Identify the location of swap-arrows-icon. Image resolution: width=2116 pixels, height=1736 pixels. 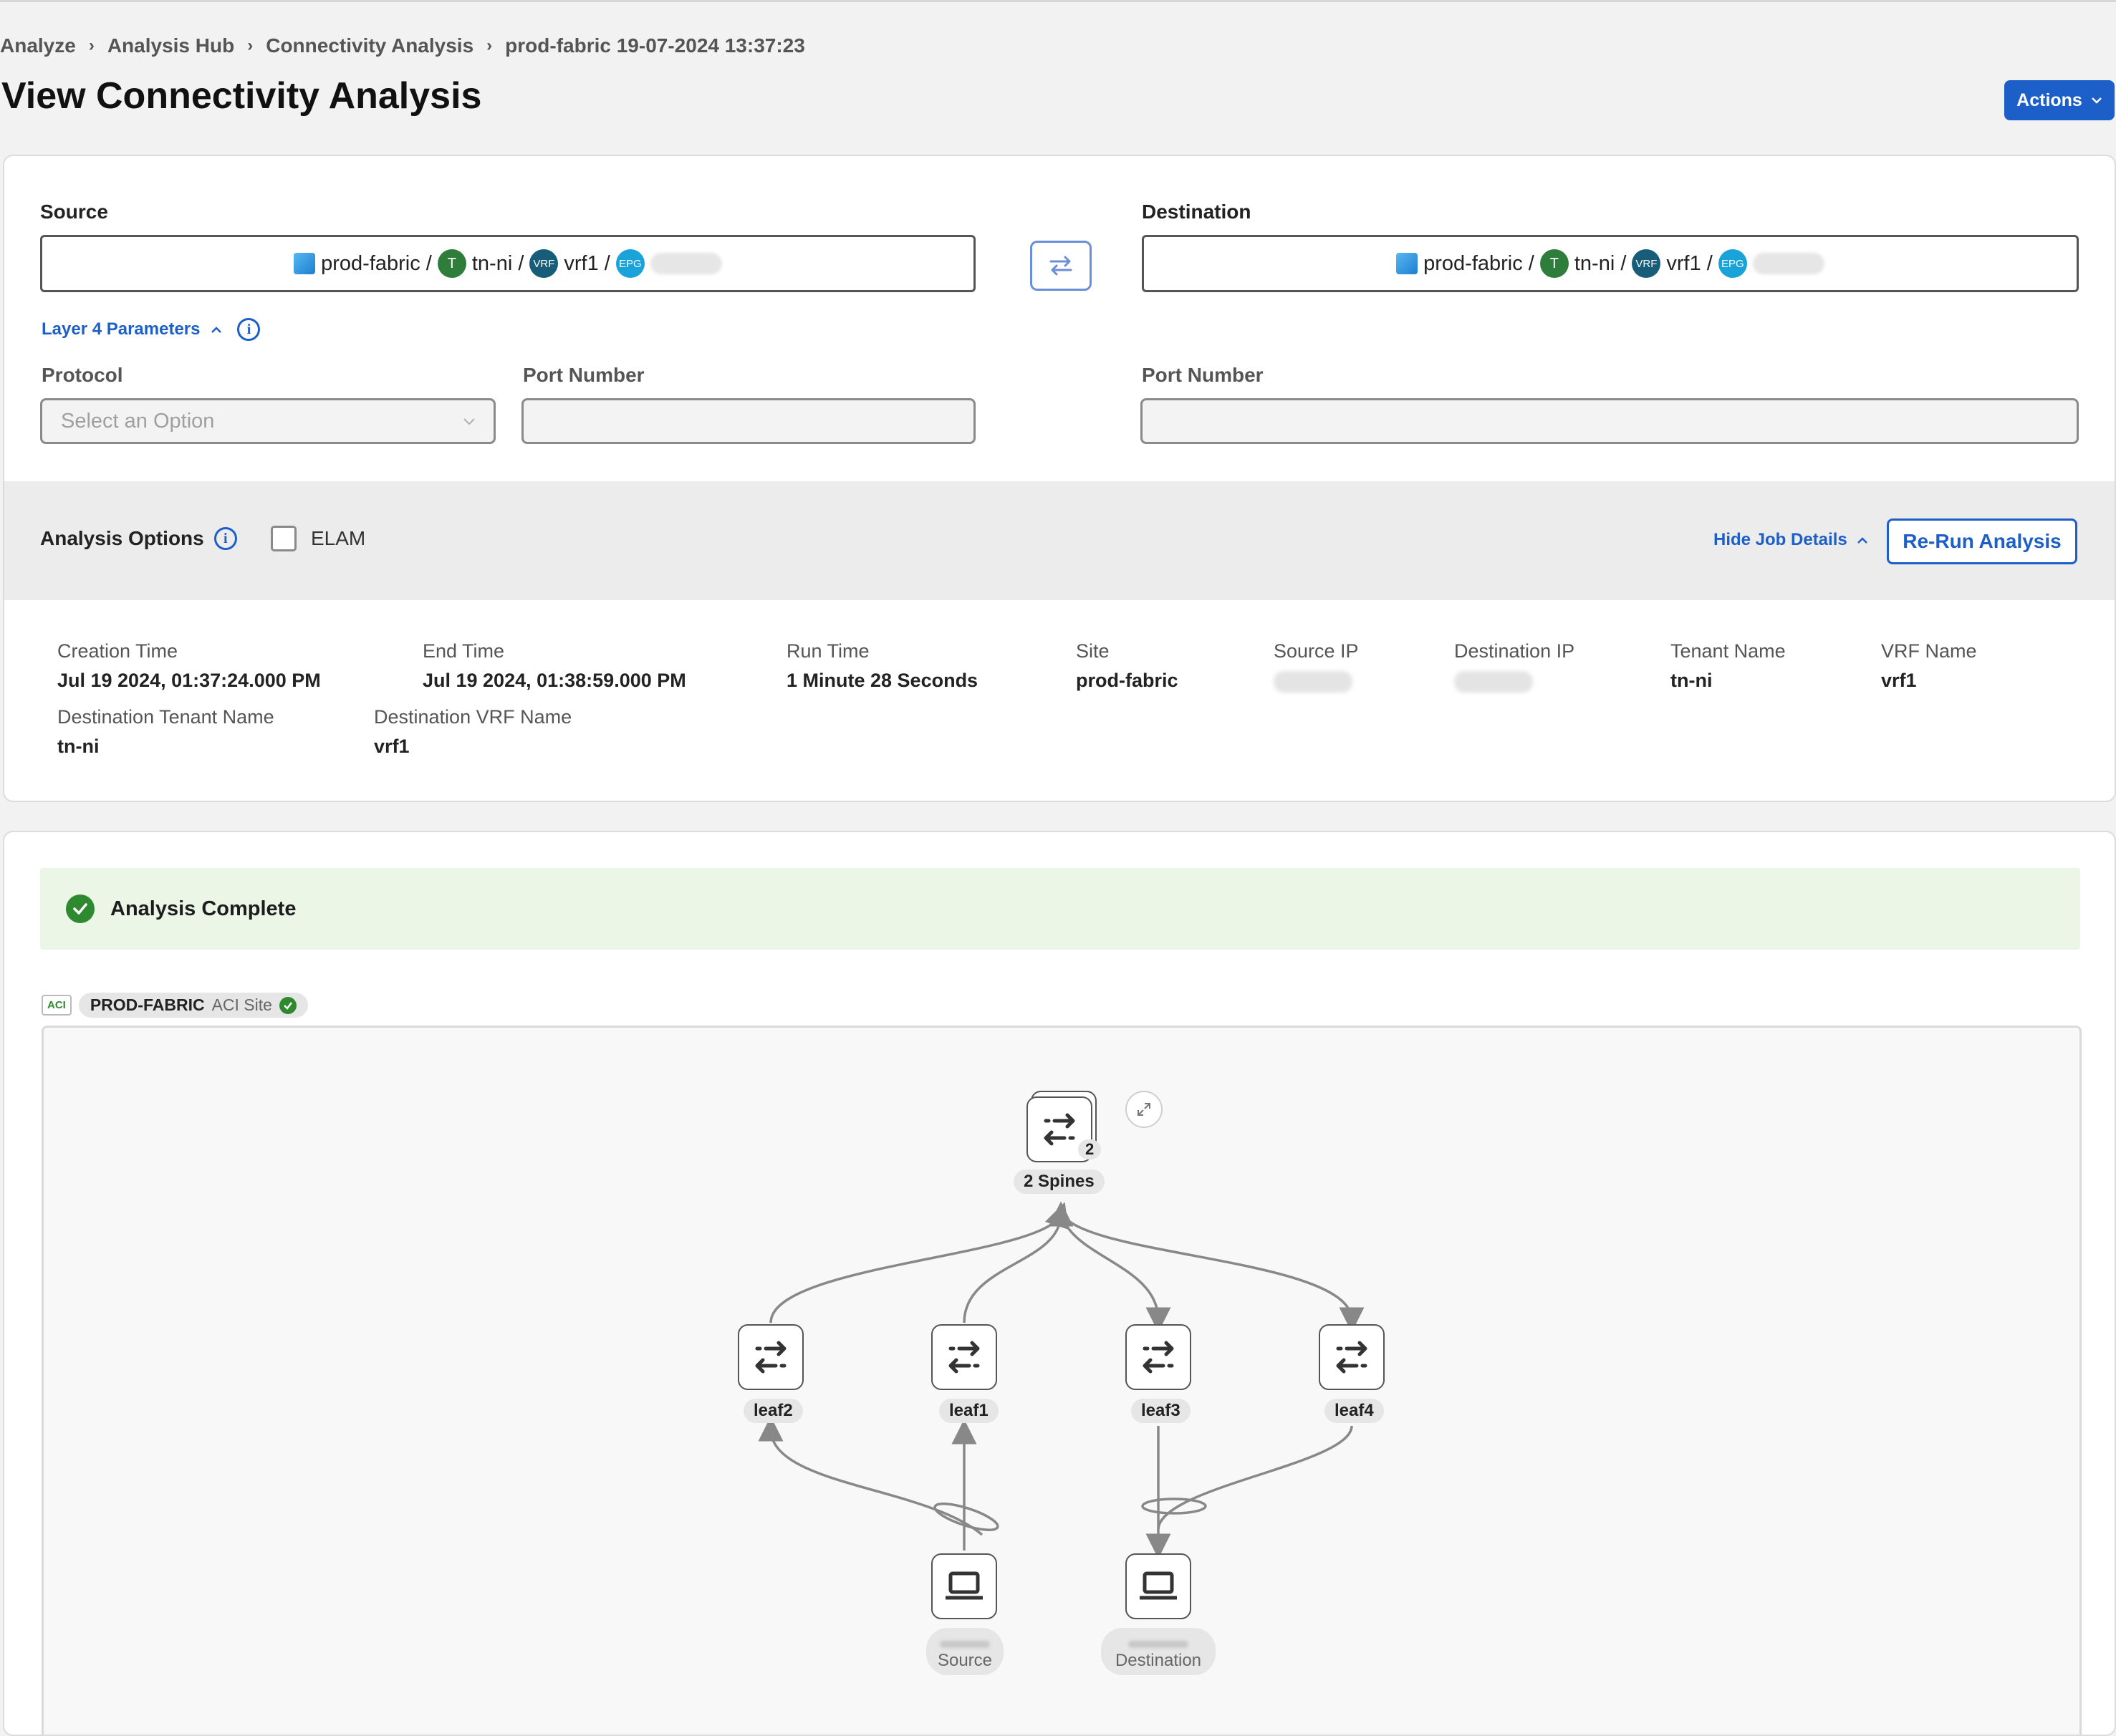
(1060, 266).